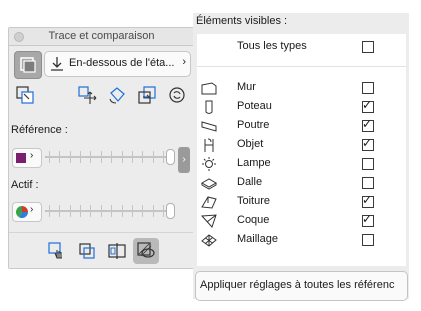  What do you see at coordinates (39, 130) in the screenshot?
I see `reference-label: Référence :` at bounding box center [39, 130].